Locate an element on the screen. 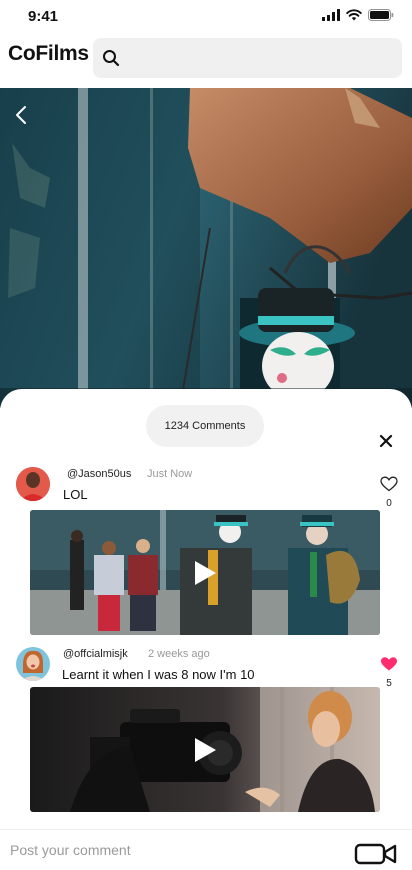  comment-text: Learnt it when I was 8 now I'm 10 is located at coordinates (158, 674).